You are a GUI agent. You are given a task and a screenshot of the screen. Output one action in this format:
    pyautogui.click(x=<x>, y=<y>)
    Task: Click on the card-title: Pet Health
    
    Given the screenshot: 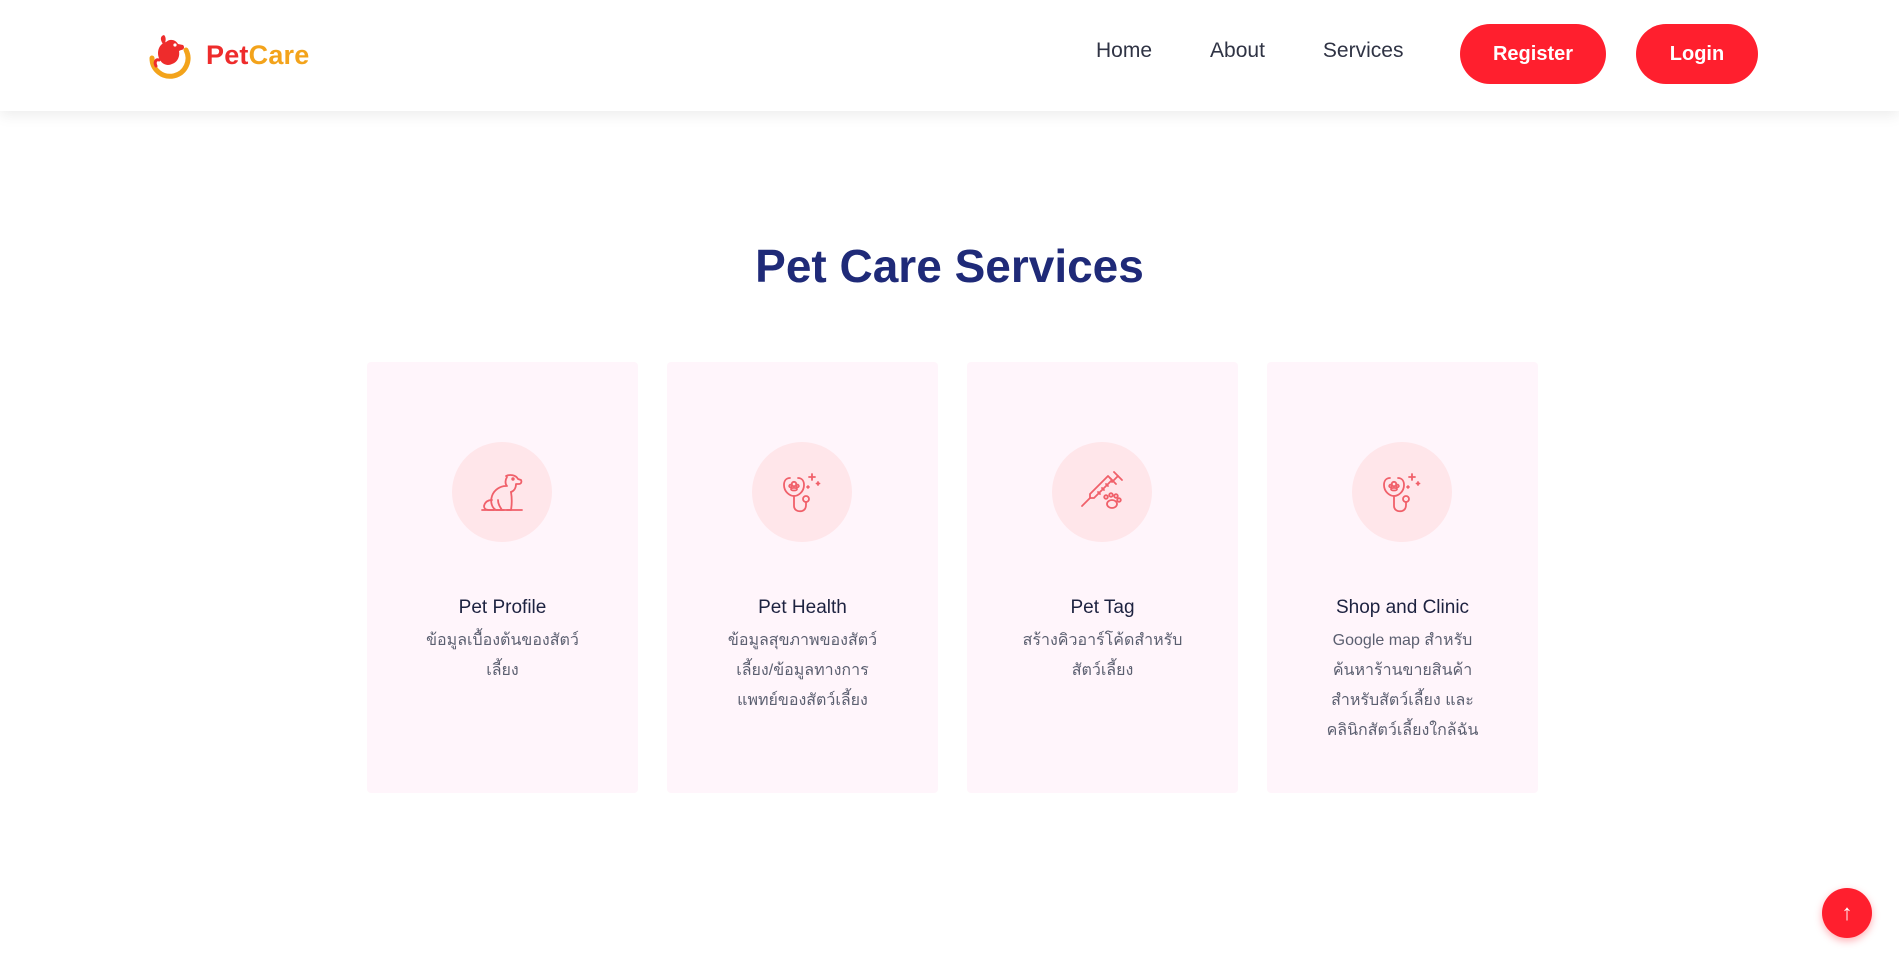 What is the action you would take?
    pyautogui.click(x=802, y=607)
    